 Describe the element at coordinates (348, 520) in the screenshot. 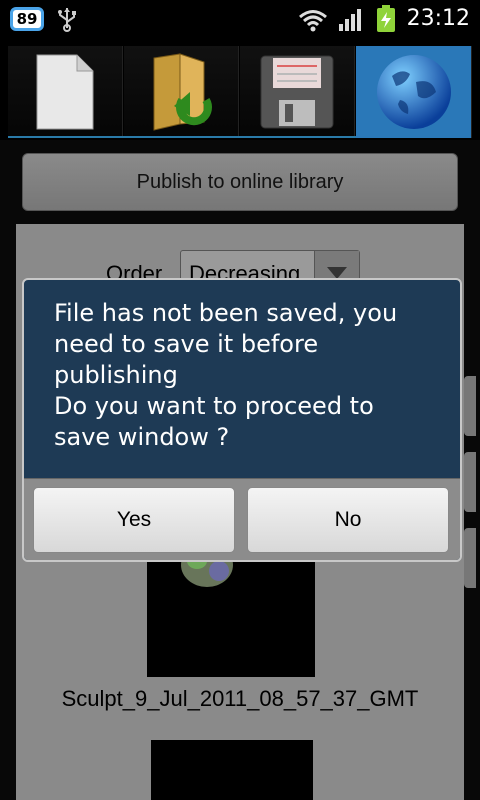

I see `no-button: No` at that location.